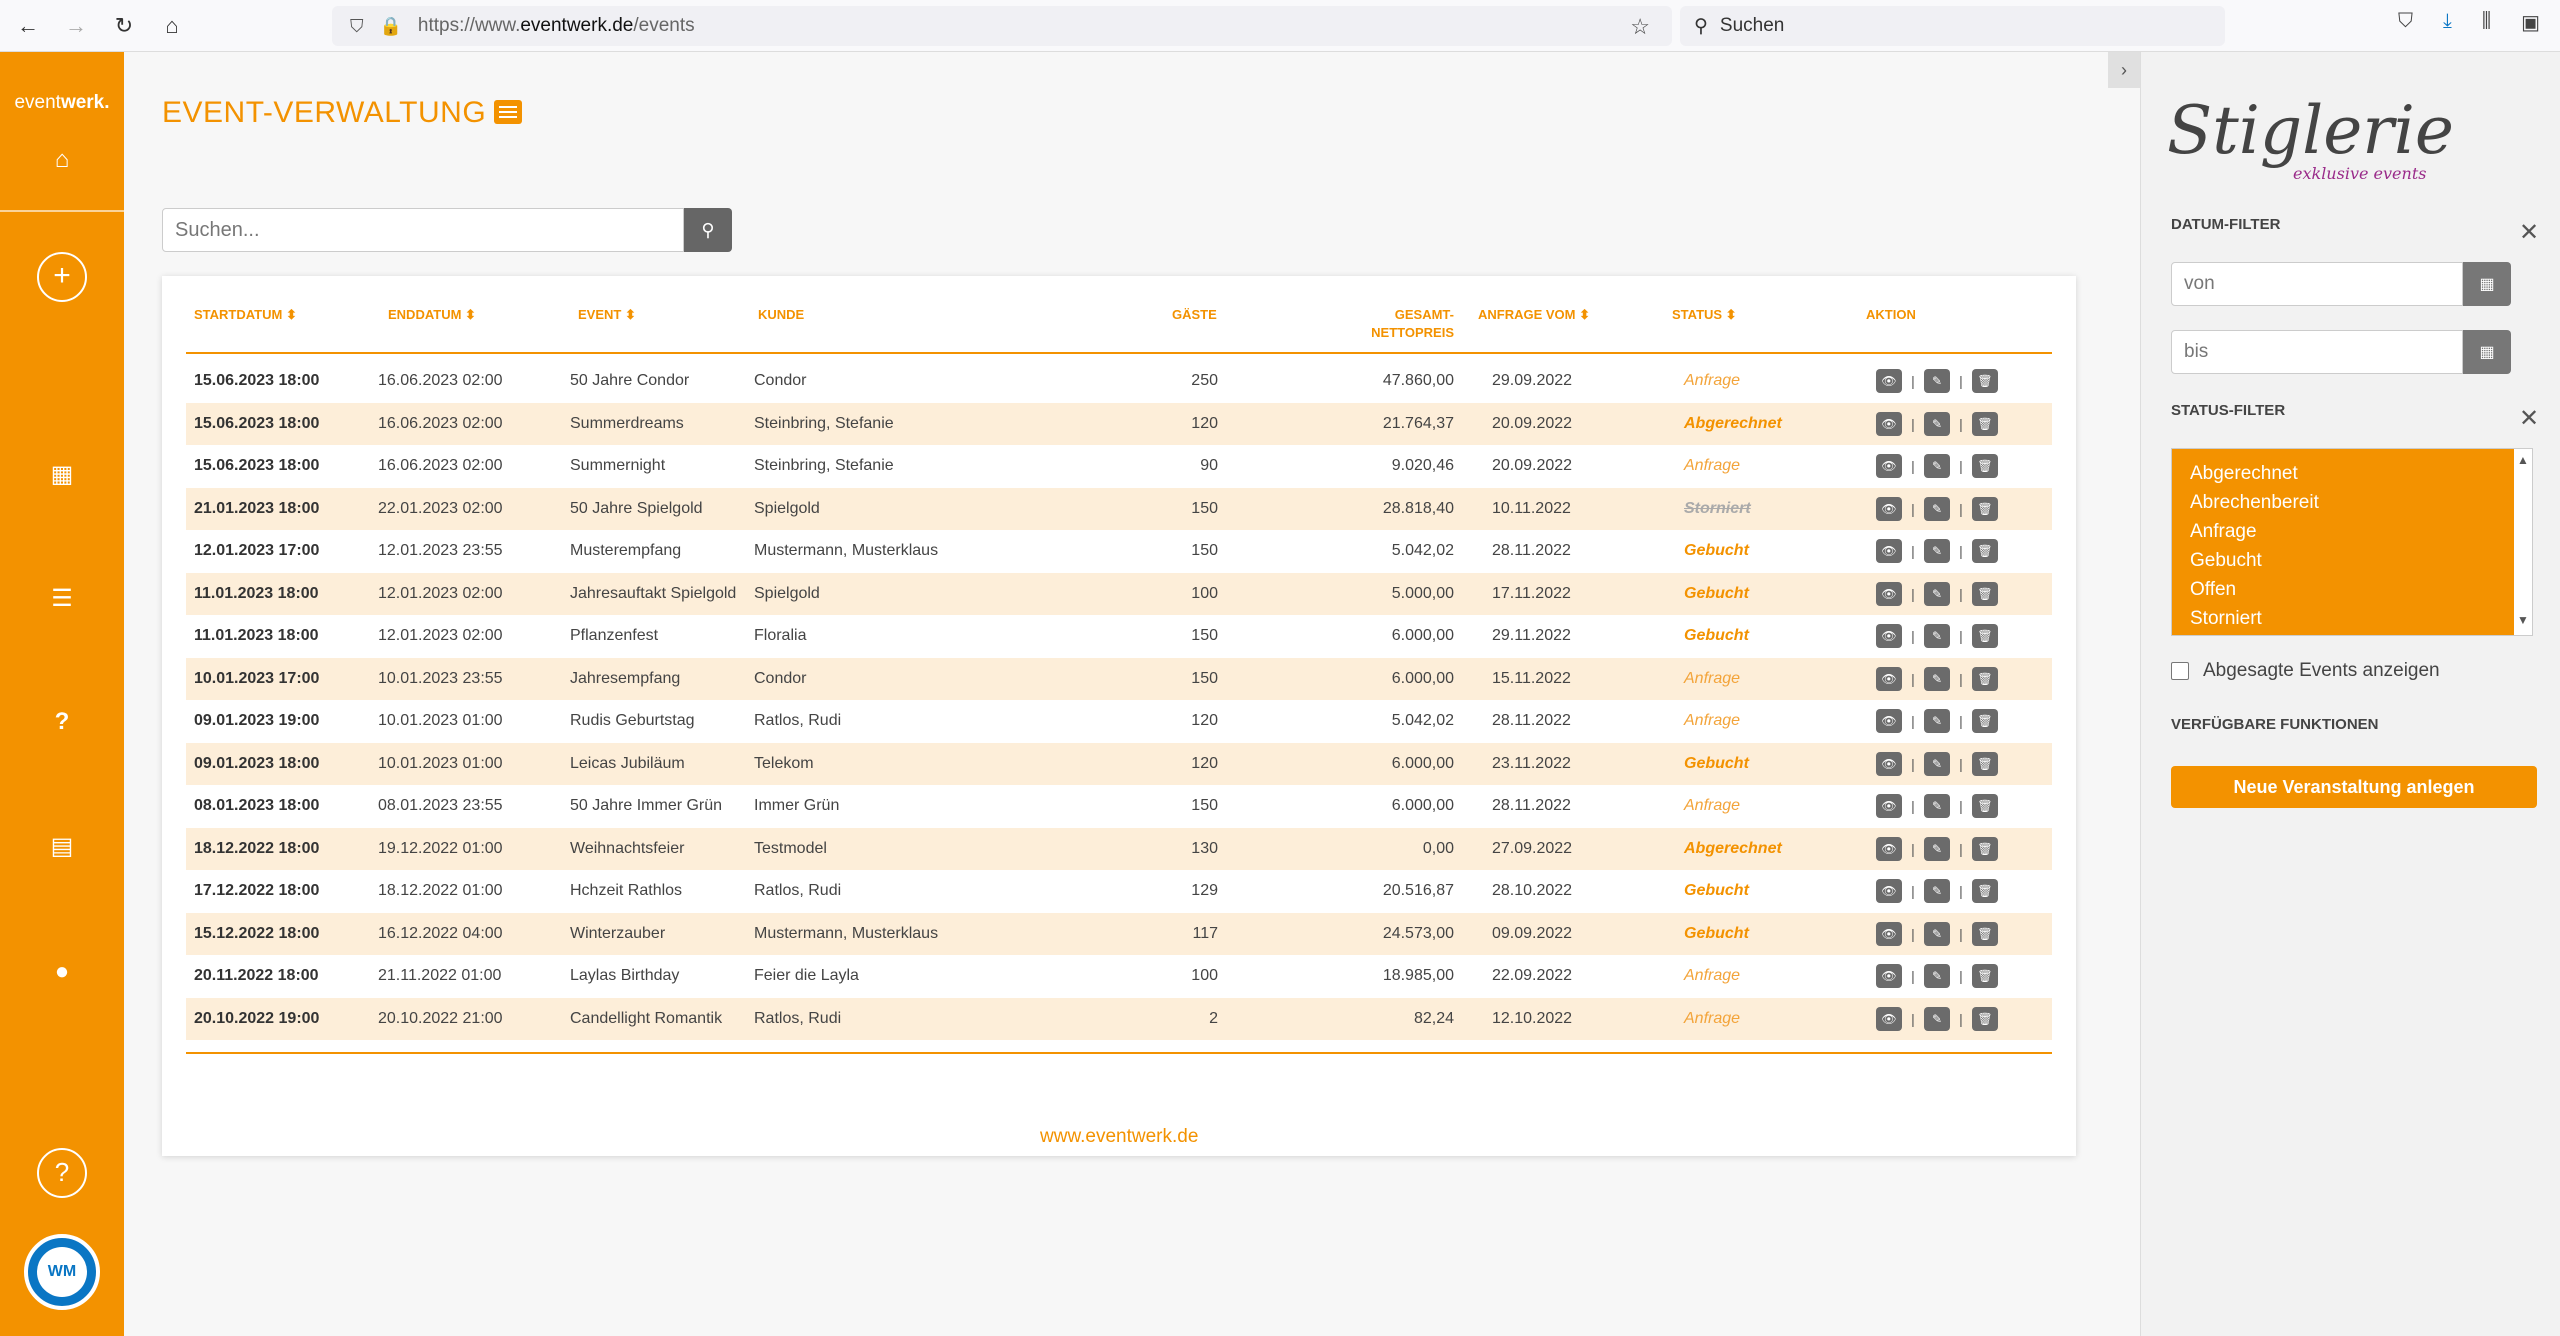  What do you see at coordinates (2352, 502) in the screenshot?
I see `status-option: Abrechenbereit` at bounding box center [2352, 502].